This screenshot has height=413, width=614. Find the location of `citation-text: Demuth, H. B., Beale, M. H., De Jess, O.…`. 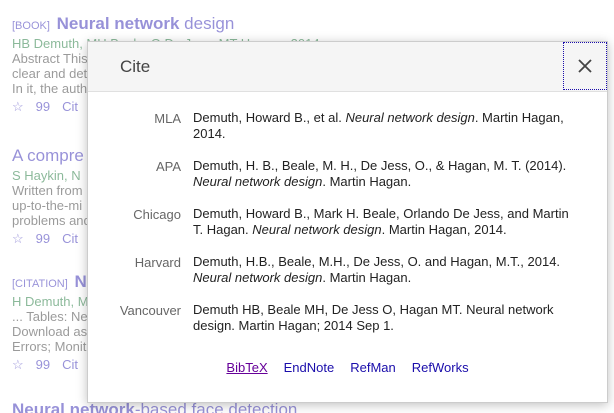

citation-text: Demuth, H. B., Beale, M. H., De Jess, O.… is located at coordinates (385, 174).